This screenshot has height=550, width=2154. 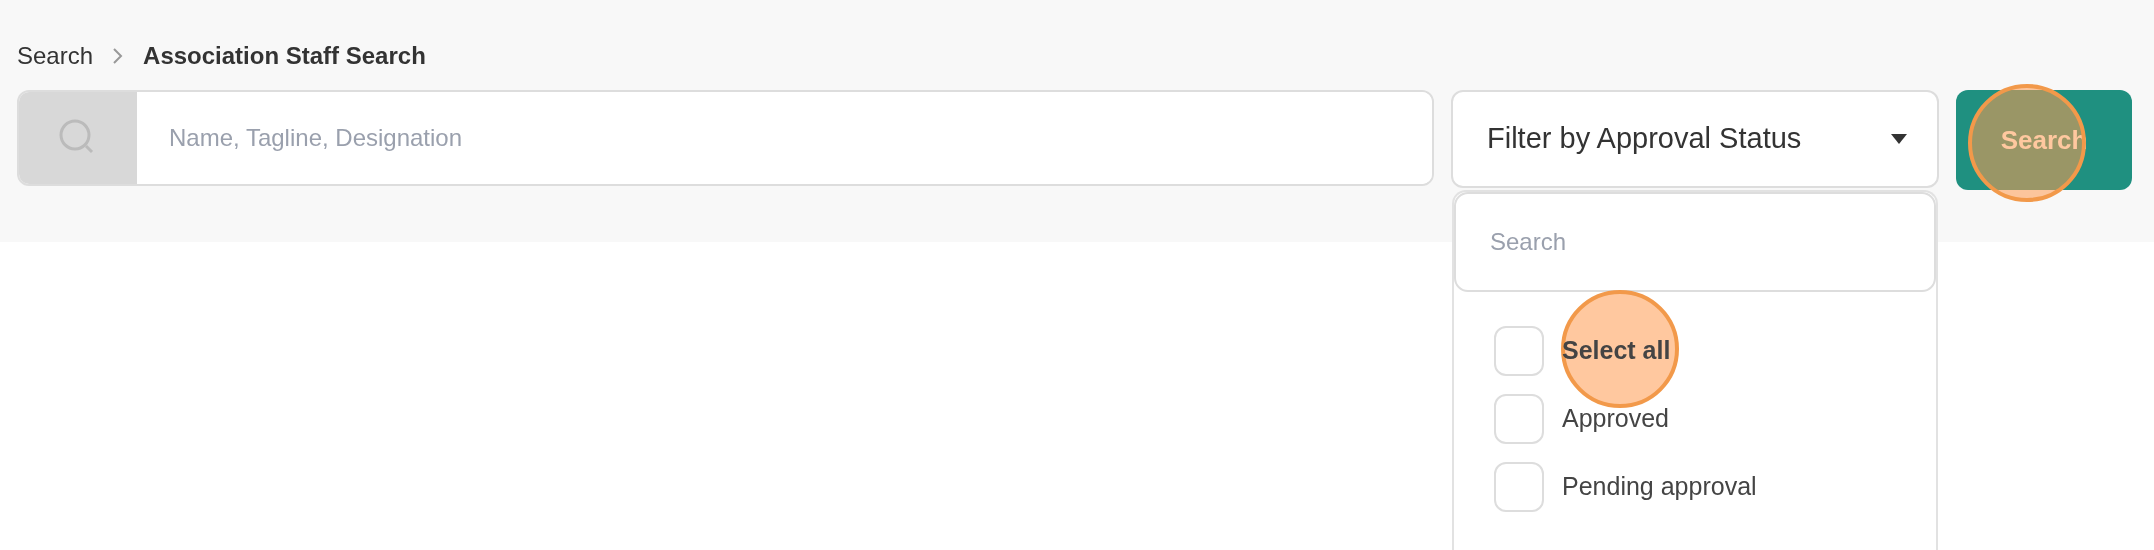 I want to click on caret-icon, so click(x=1899, y=139).